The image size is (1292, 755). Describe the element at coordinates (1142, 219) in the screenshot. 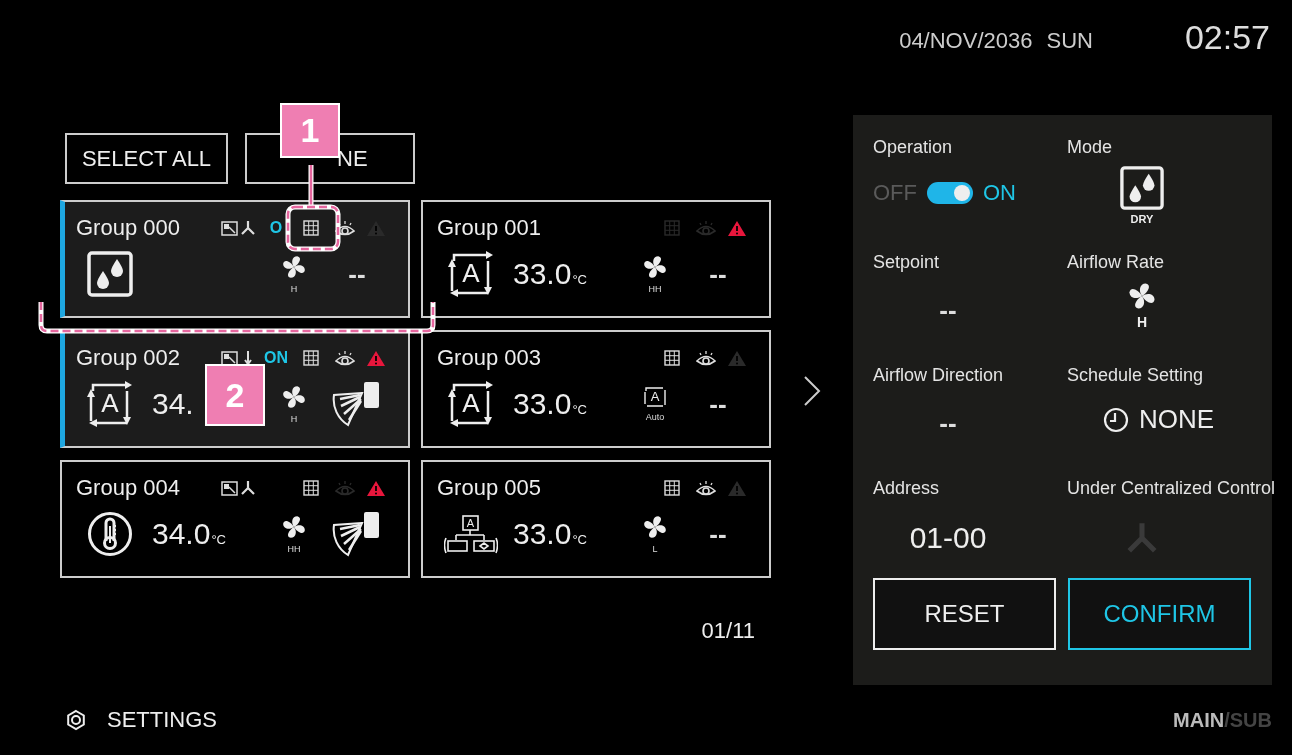

I see `mode-label: DRY` at that location.